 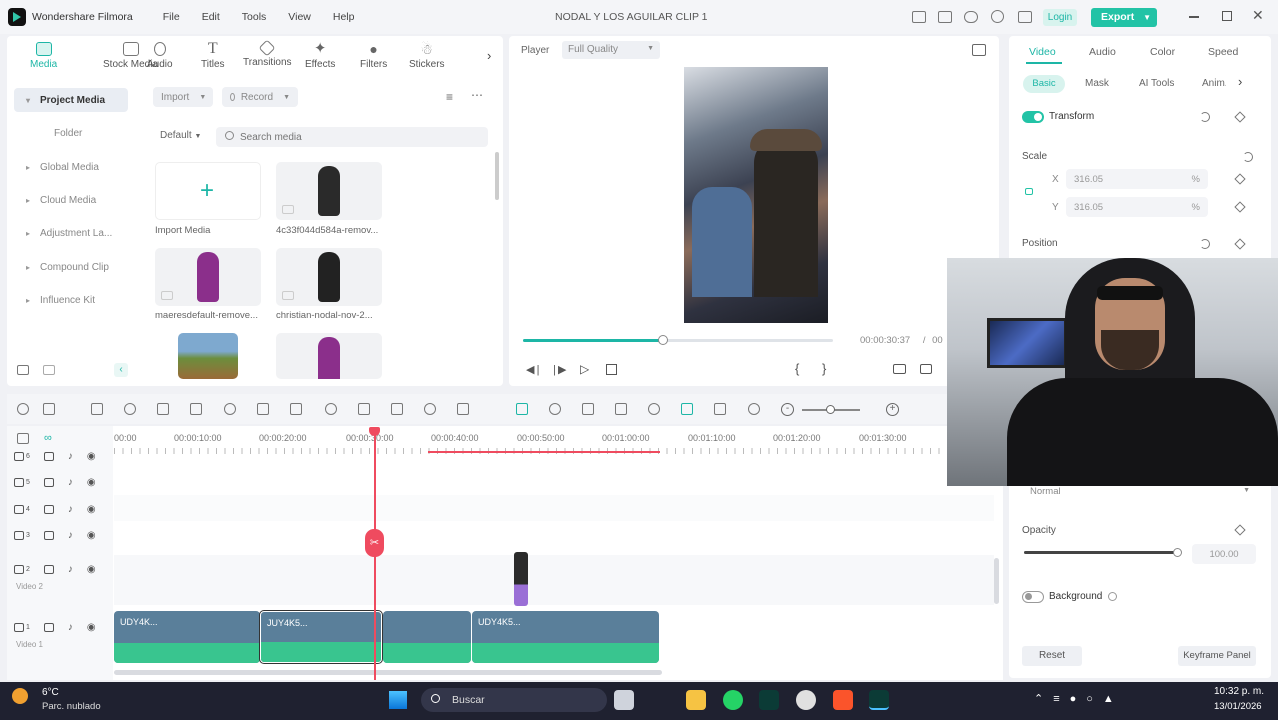 I want to click on delete-icon, so click(x=163, y=409).